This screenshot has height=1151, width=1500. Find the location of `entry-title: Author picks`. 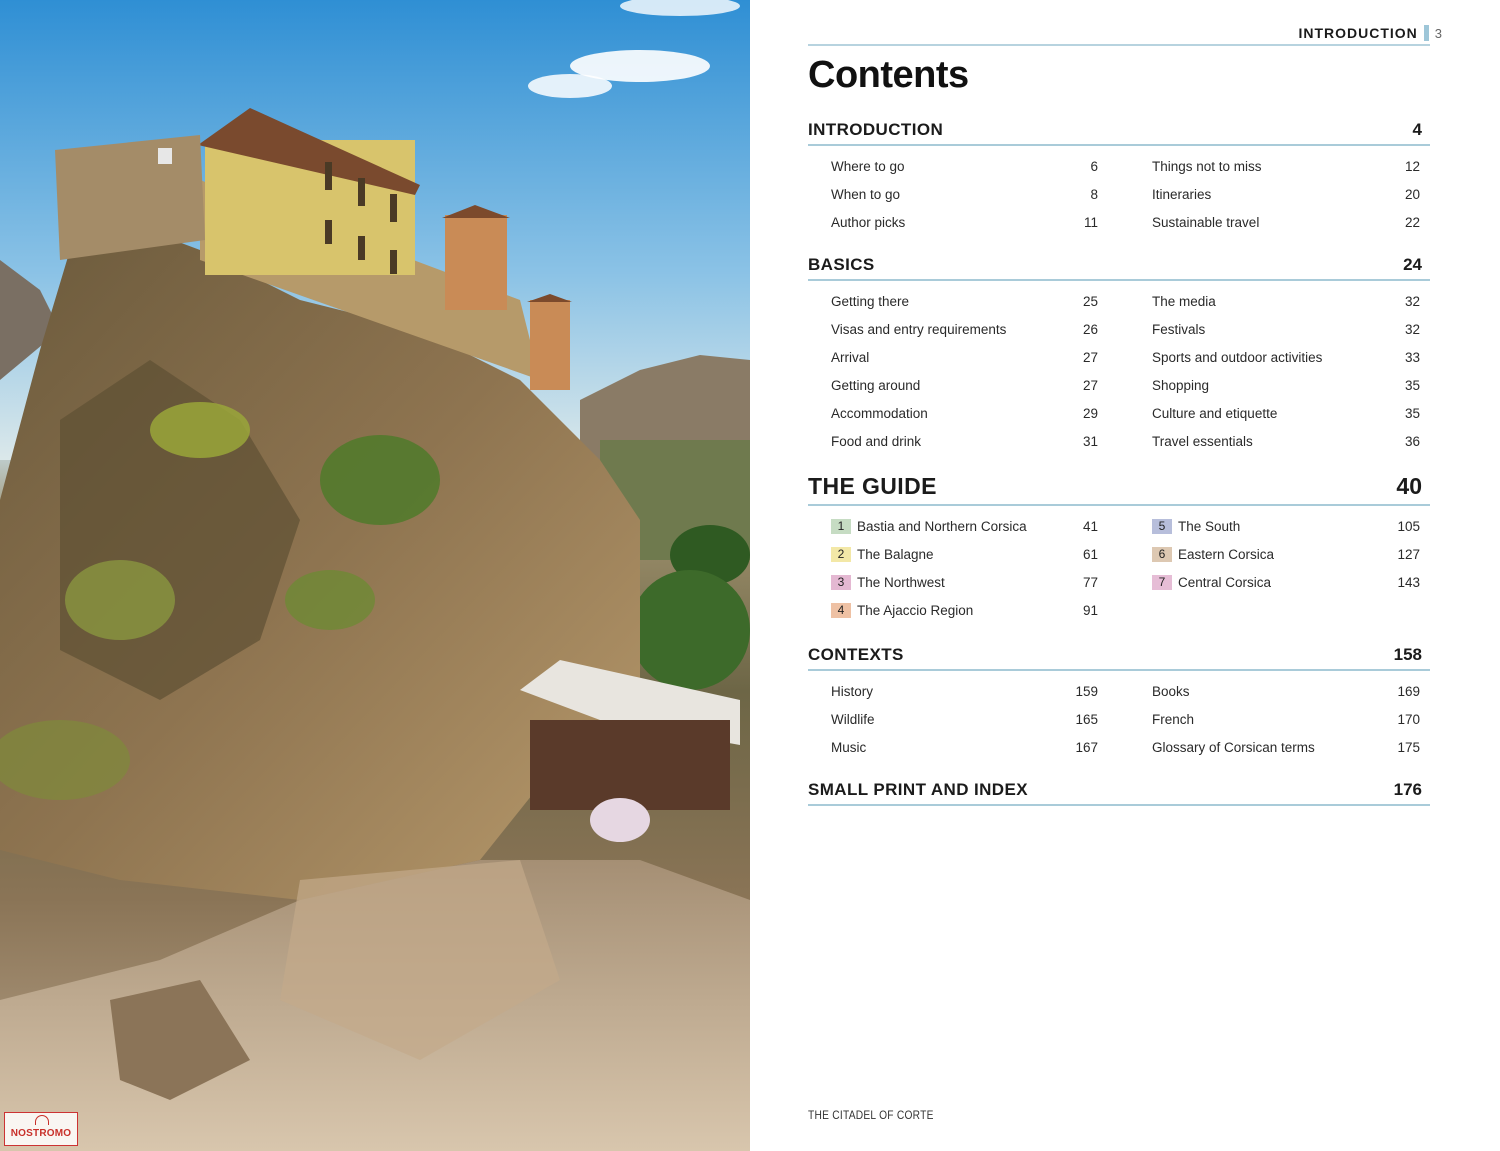

entry-title: Author picks is located at coordinates (868, 222).